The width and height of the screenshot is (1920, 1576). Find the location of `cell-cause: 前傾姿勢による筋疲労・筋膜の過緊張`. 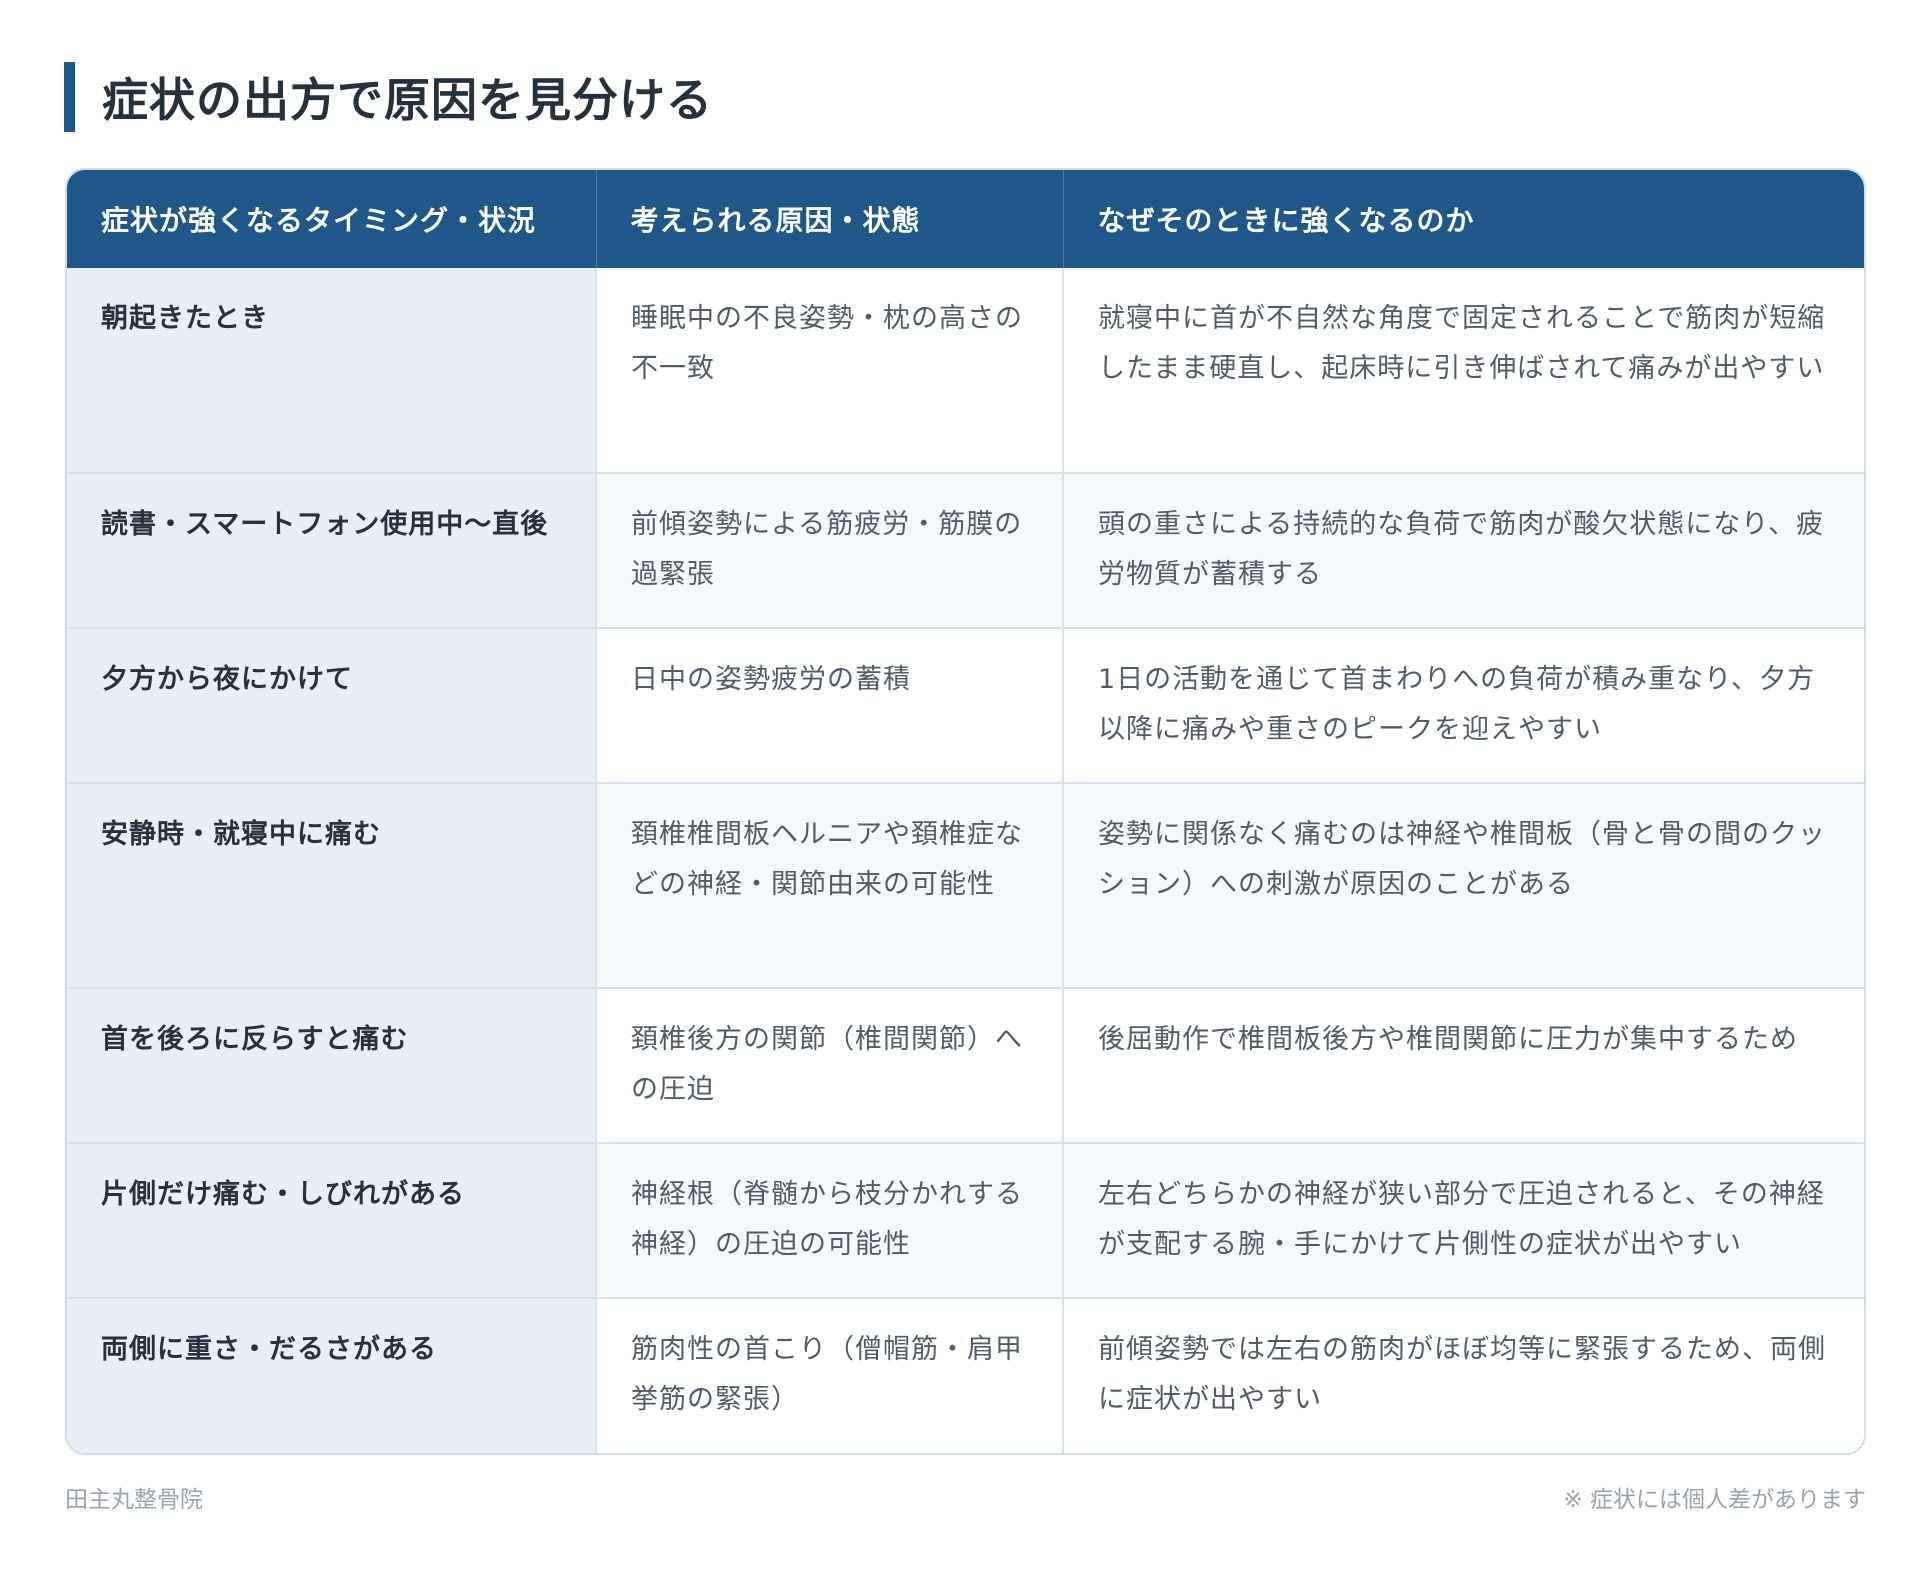

cell-cause: 前傾姿勢による筋疲労・筋膜の過緊張 is located at coordinates (830, 550).